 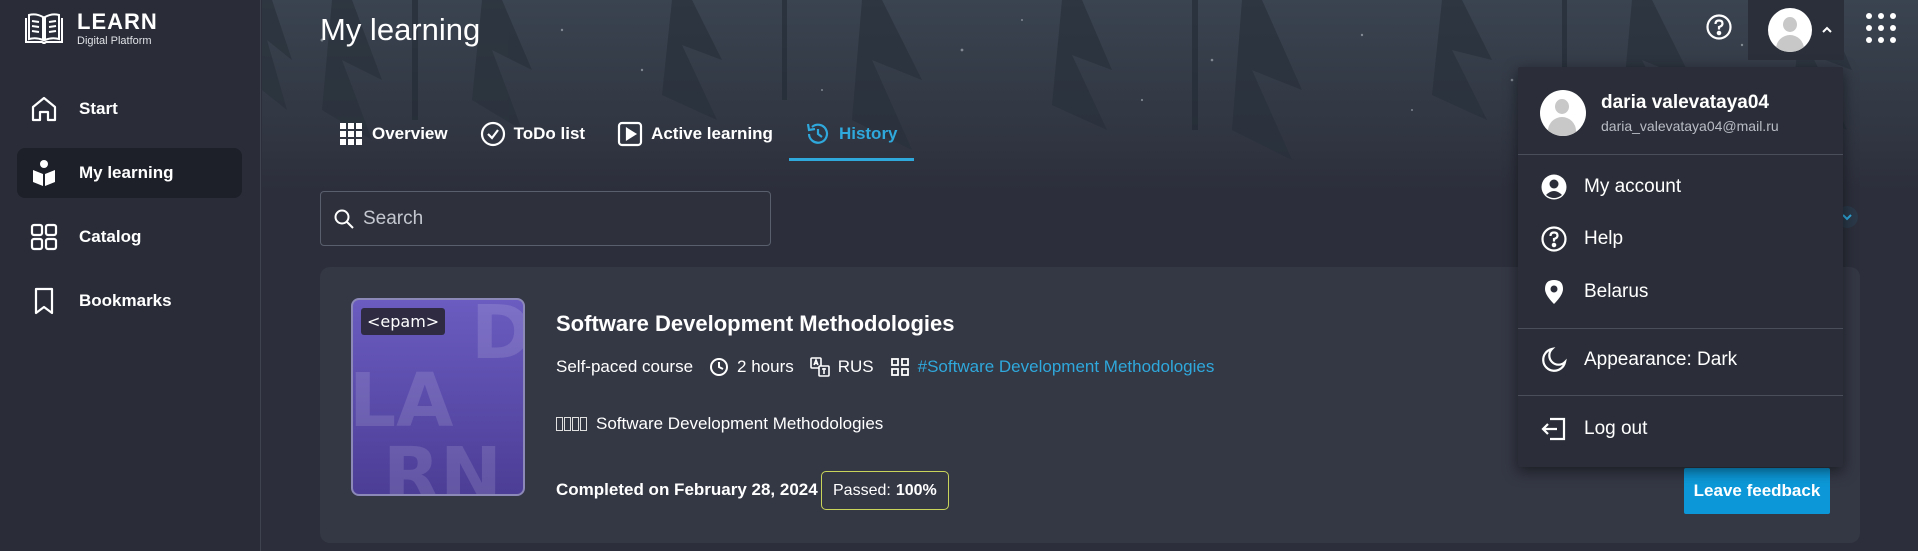 I want to click on sidebar-item-catalog: Catalog, so click(x=129, y=237).